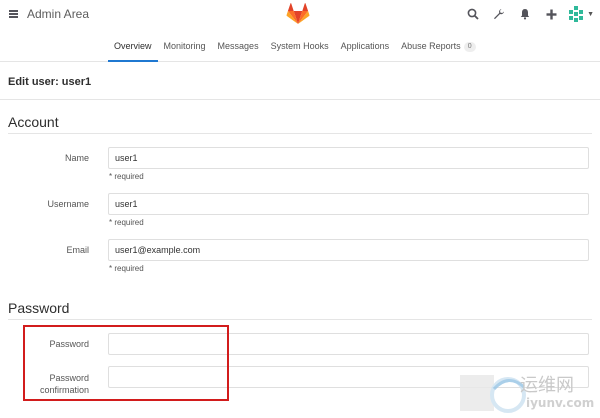 This screenshot has height=418, width=600. Describe the element at coordinates (39, 308) in the screenshot. I see `password-heading: Password` at that location.